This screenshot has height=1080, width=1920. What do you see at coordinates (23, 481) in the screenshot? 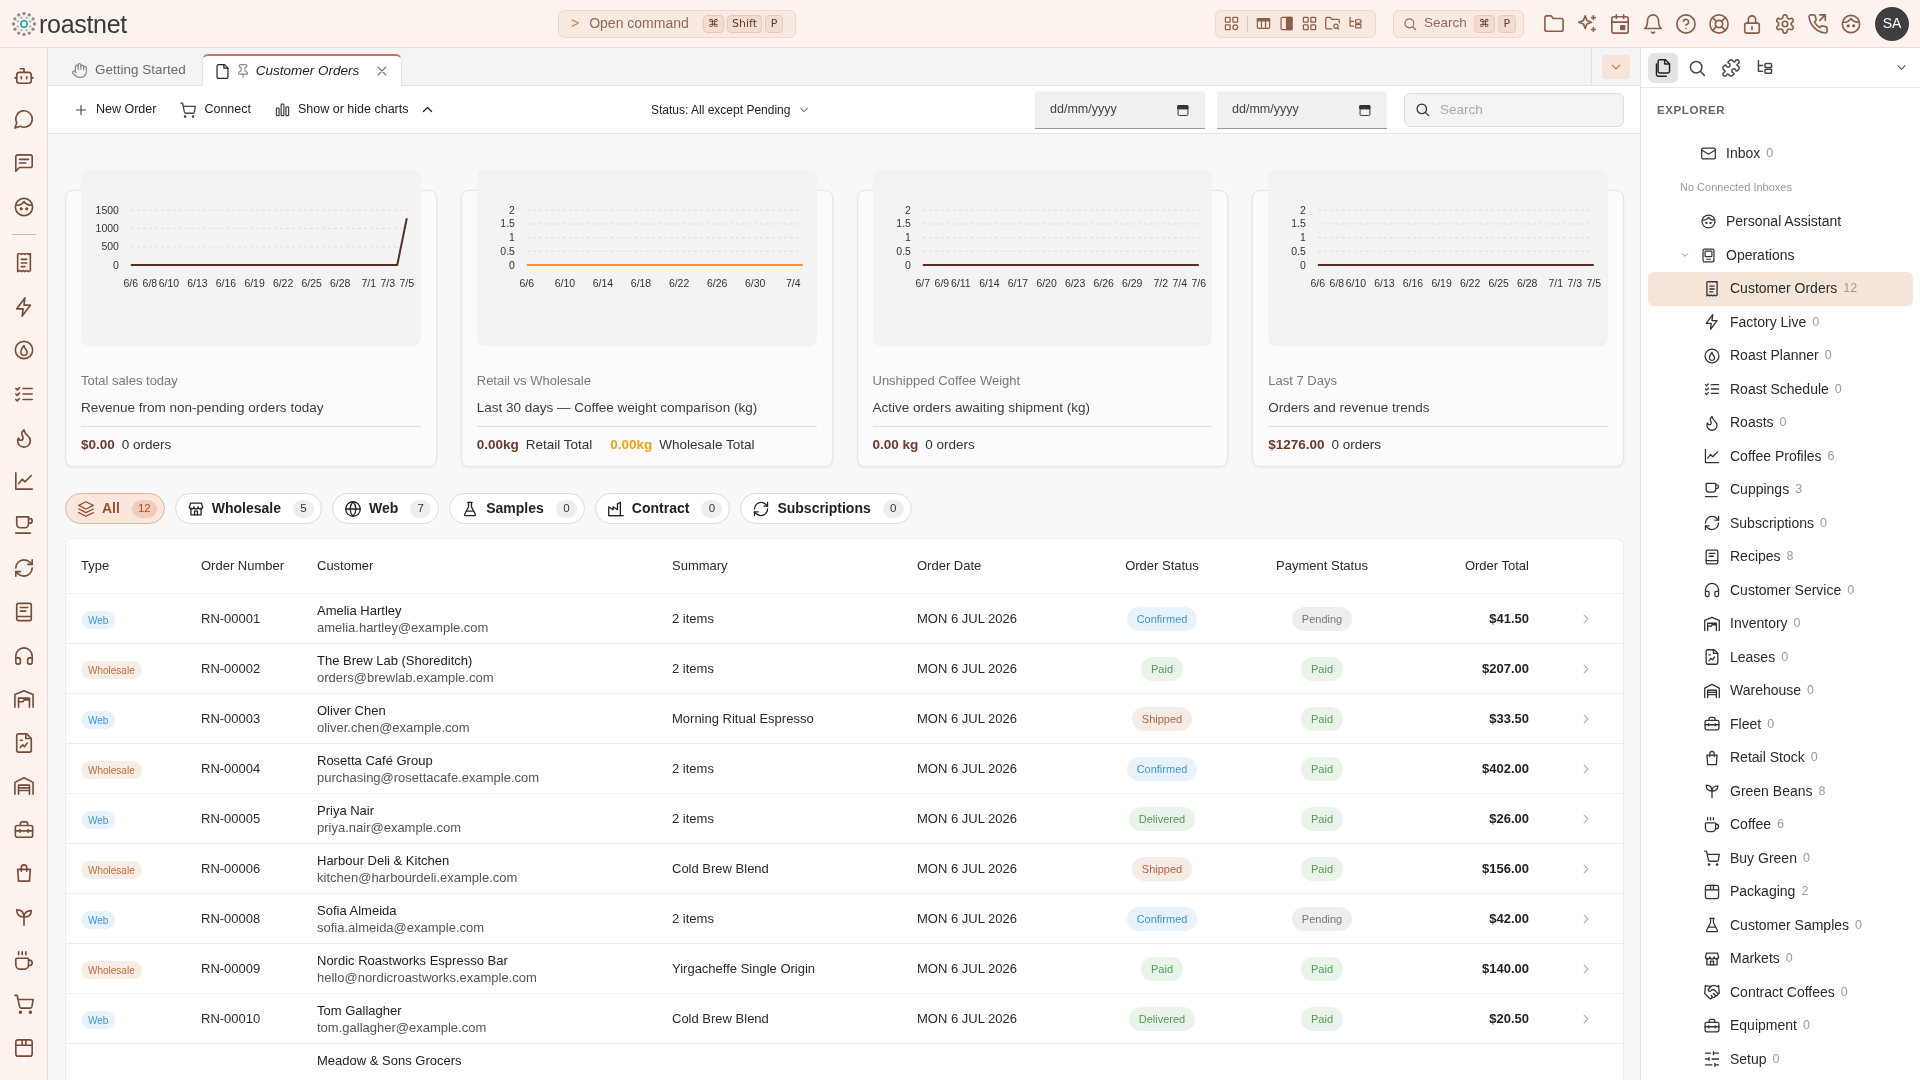
I see `line-chart-icon` at bounding box center [23, 481].